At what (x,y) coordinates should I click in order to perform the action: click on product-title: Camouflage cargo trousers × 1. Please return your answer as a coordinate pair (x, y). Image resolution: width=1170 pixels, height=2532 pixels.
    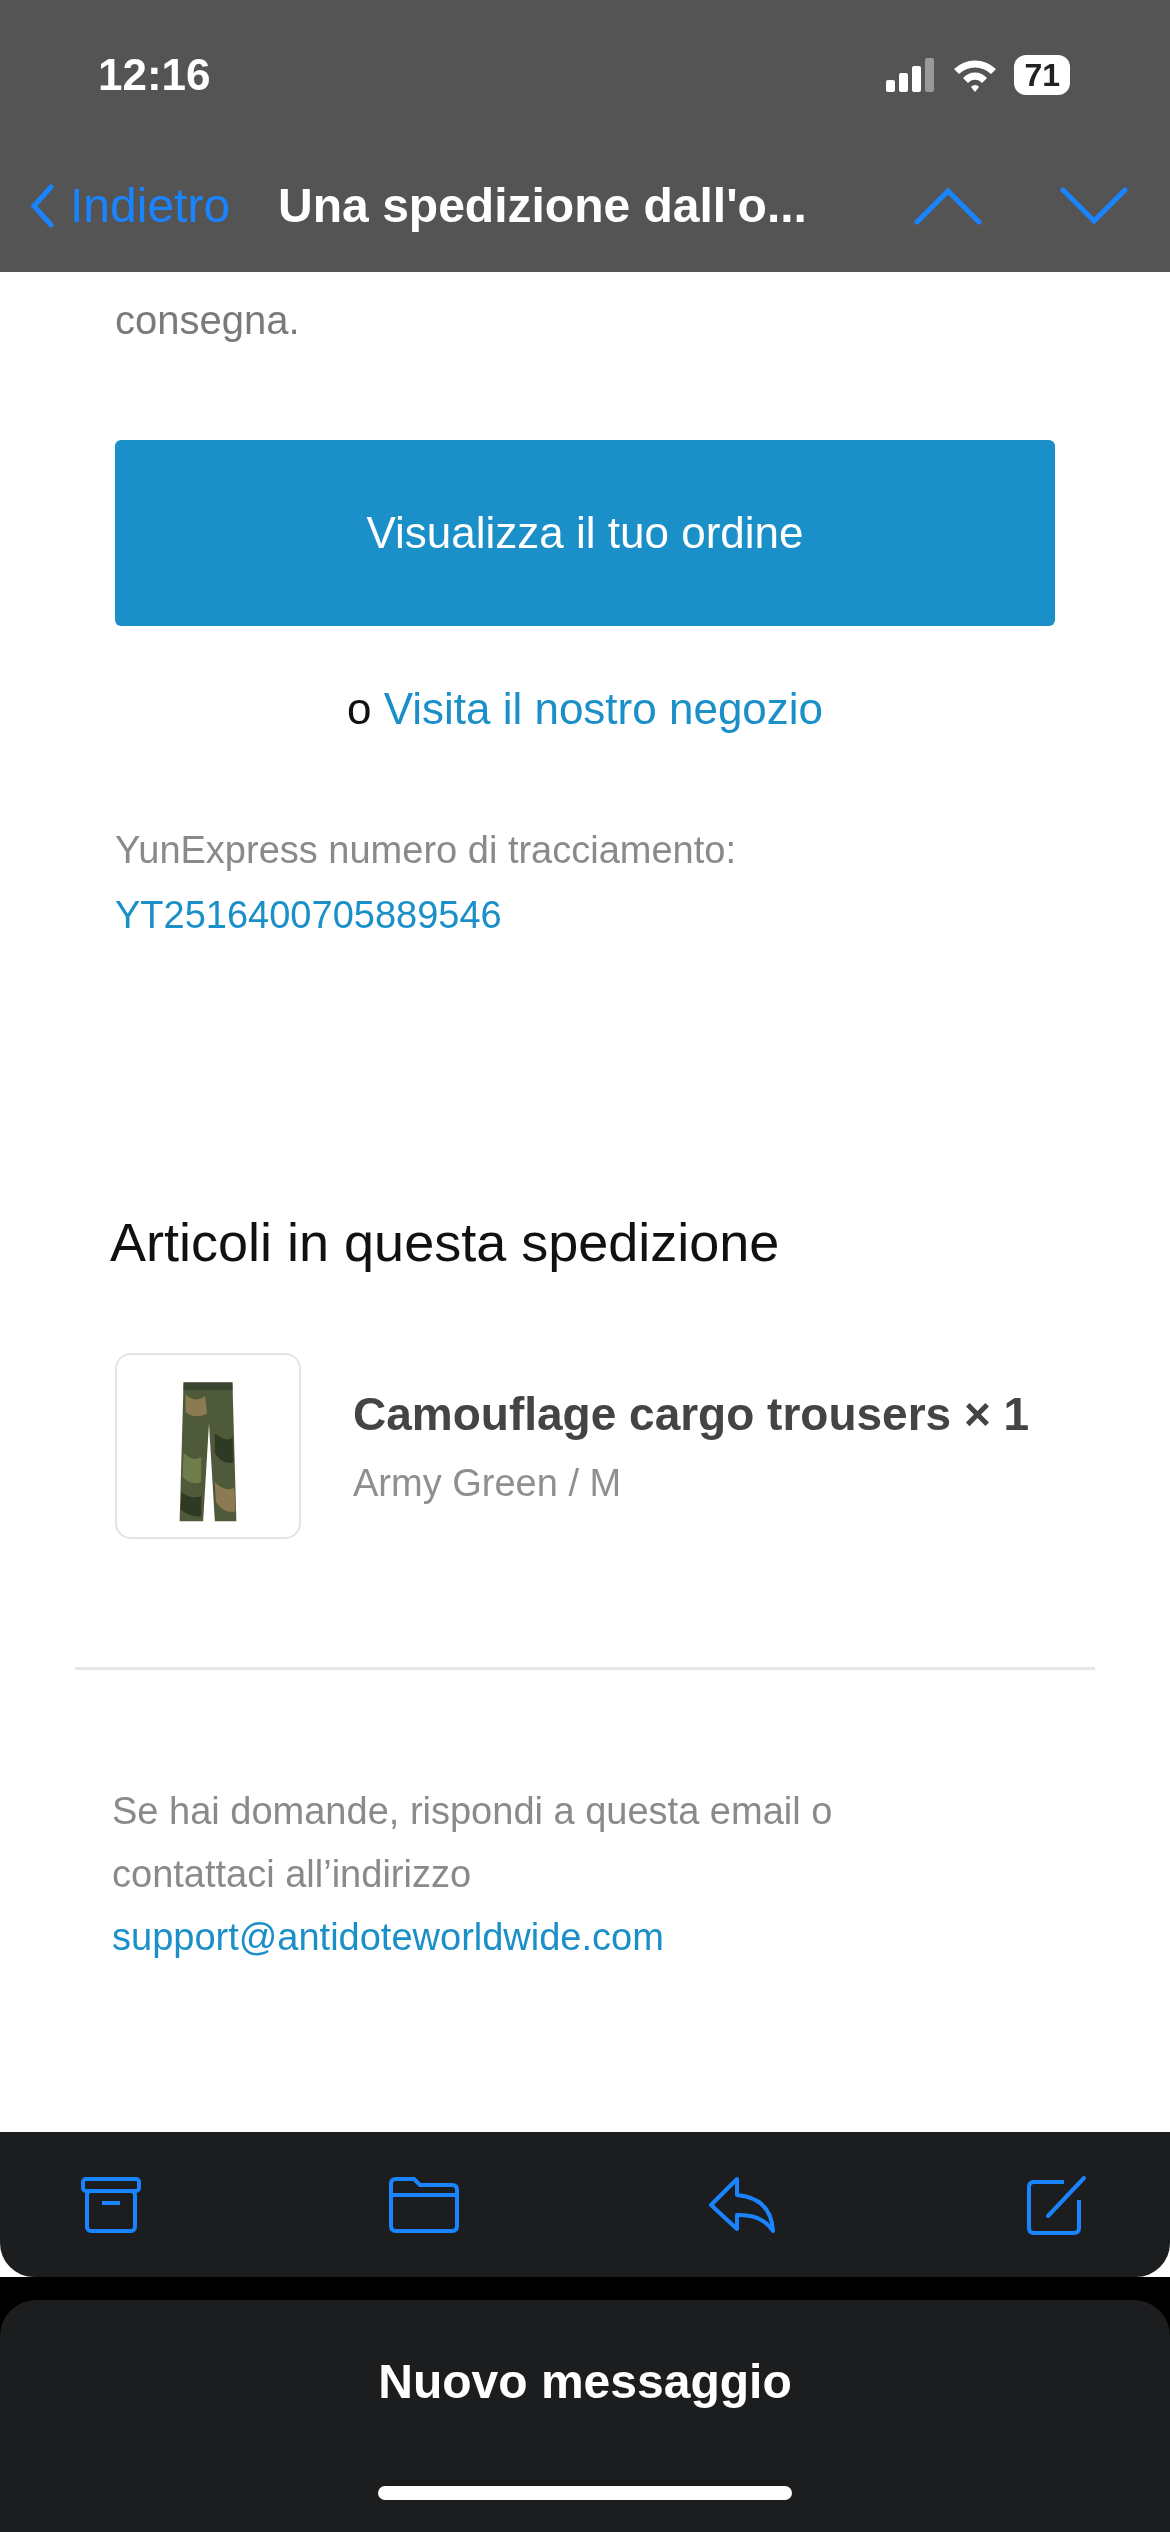
    Looking at the image, I should click on (691, 1414).